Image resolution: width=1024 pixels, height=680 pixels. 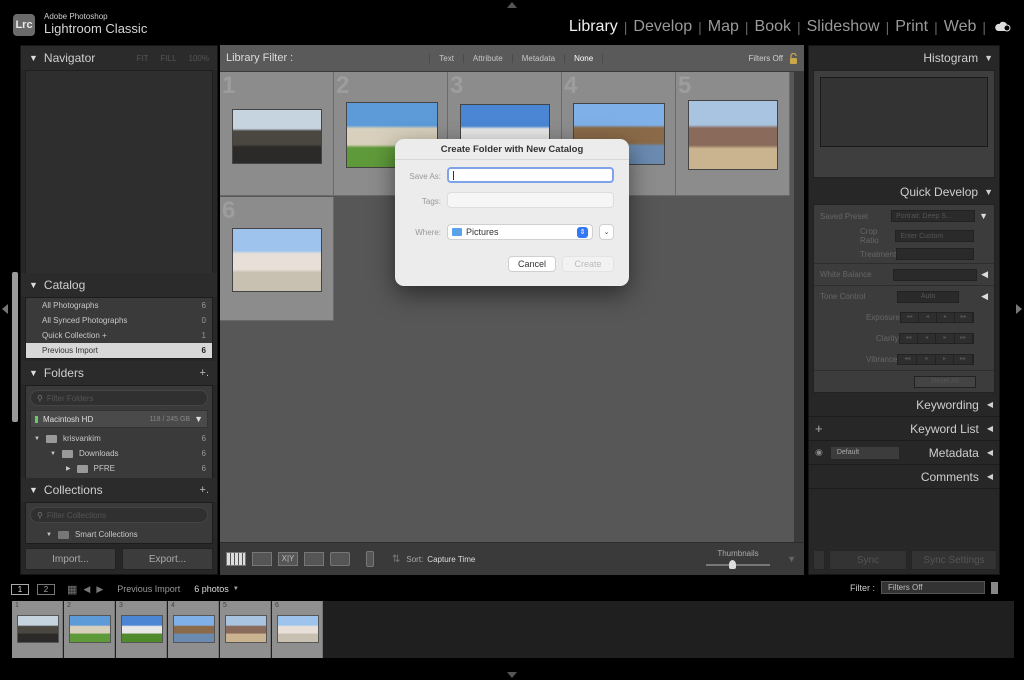 I want to click on module-develop: Develop, so click(x=662, y=27).